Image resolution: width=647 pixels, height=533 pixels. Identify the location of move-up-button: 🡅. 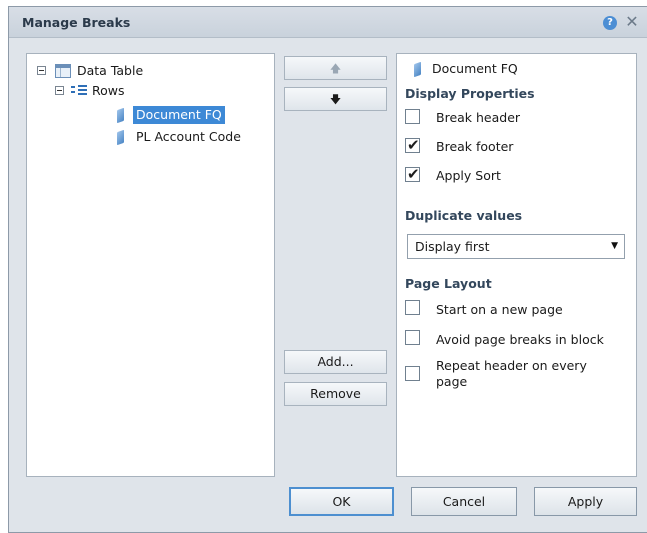
(335, 68).